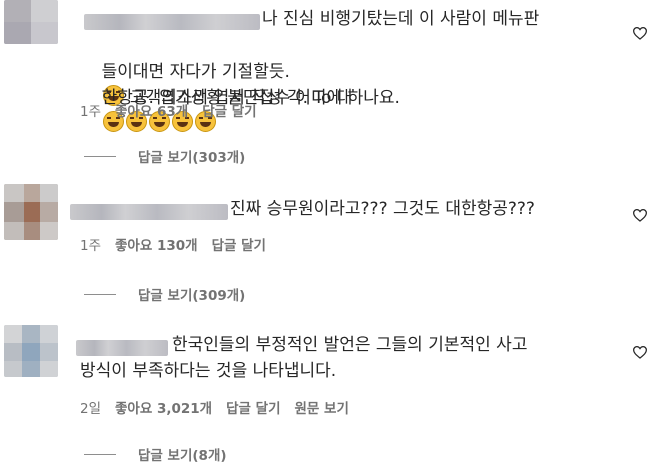 The image size is (658, 469). I want to click on likes-count: 좋아요 3,021개, so click(163, 407).